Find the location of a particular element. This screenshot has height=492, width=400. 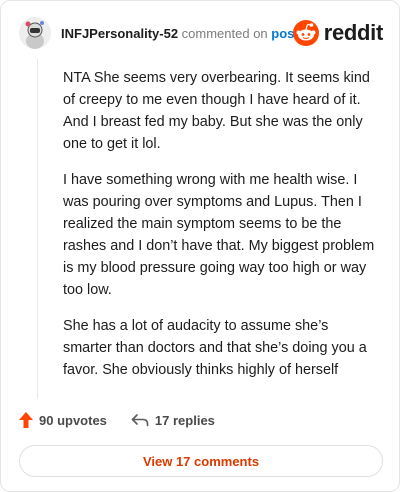

view-comments-button: View 17 comments is located at coordinates (201, 461).